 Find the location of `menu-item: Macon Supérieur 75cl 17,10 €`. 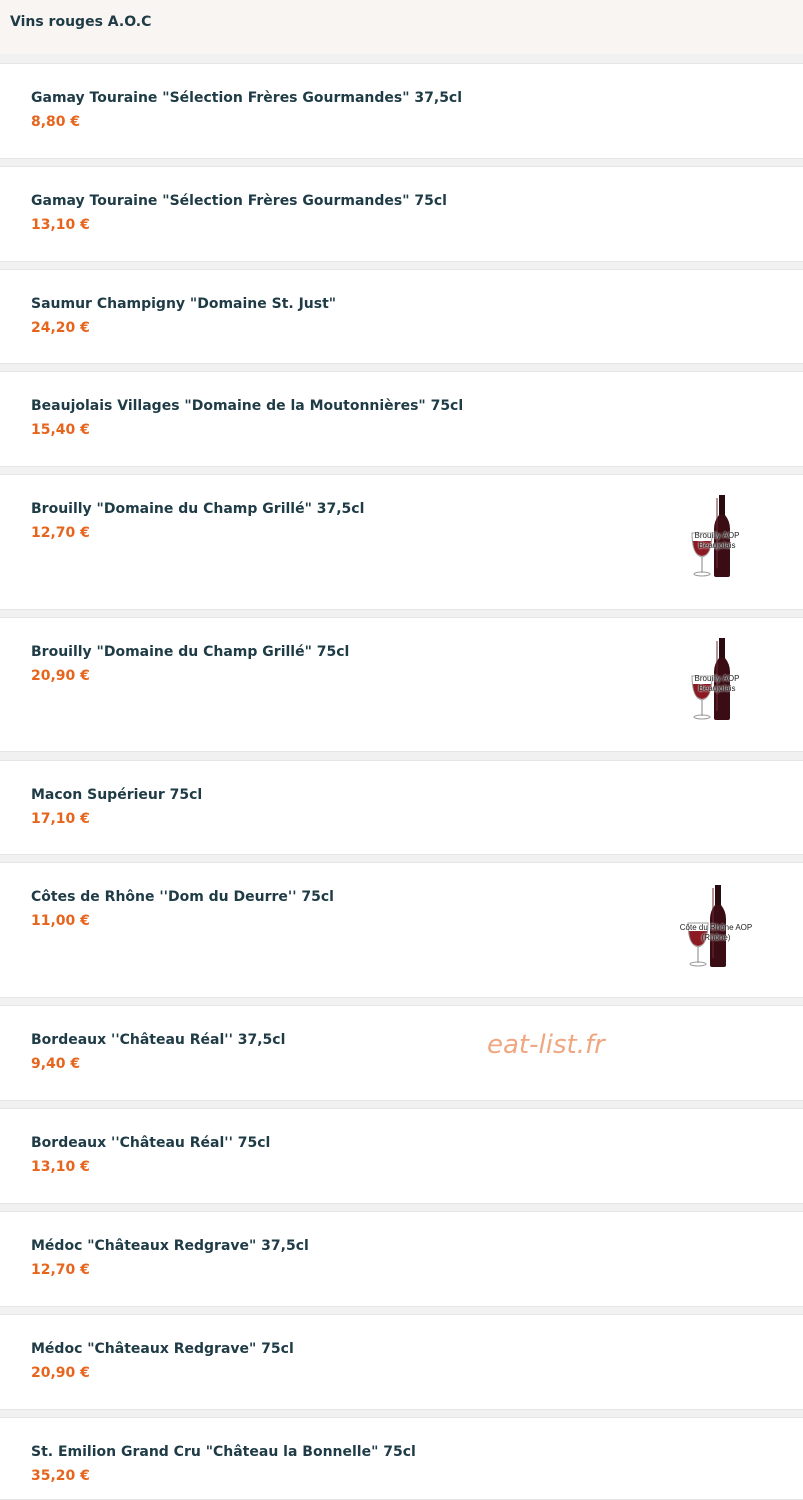

menu-item: Macon Supérieur 75cl 17,10 € is located at coordinates (401, 807).